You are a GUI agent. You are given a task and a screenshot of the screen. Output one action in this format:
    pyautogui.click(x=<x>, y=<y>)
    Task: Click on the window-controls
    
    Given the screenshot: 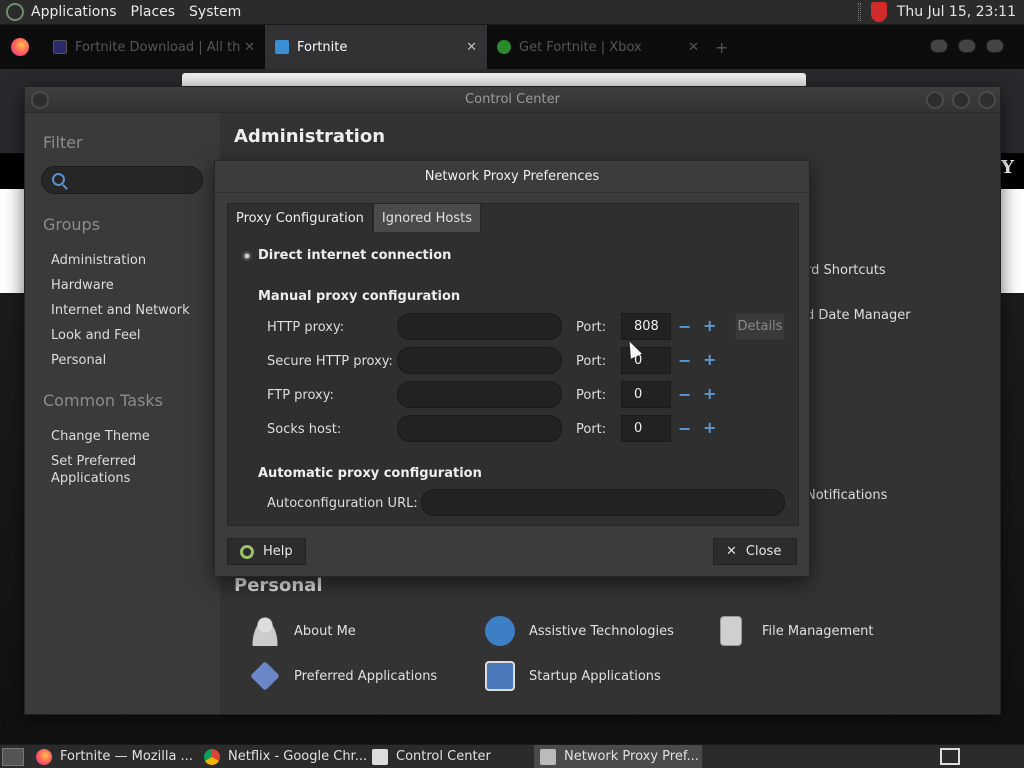 What is the action you would take?
    pyautogui.click(x=961, y=100)
    